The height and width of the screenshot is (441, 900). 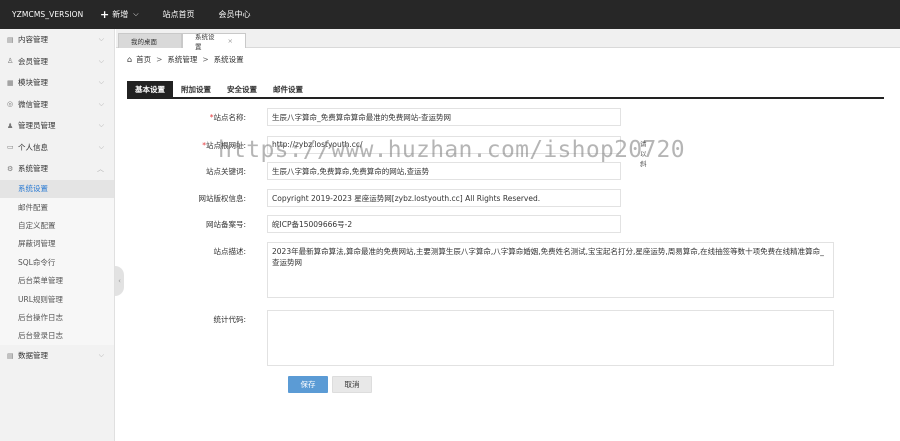 What do you see at coordinates (33, 104) in the screenshot?
I see `sidebar-item-label: 微信管理` at bounding box center [33, 104].